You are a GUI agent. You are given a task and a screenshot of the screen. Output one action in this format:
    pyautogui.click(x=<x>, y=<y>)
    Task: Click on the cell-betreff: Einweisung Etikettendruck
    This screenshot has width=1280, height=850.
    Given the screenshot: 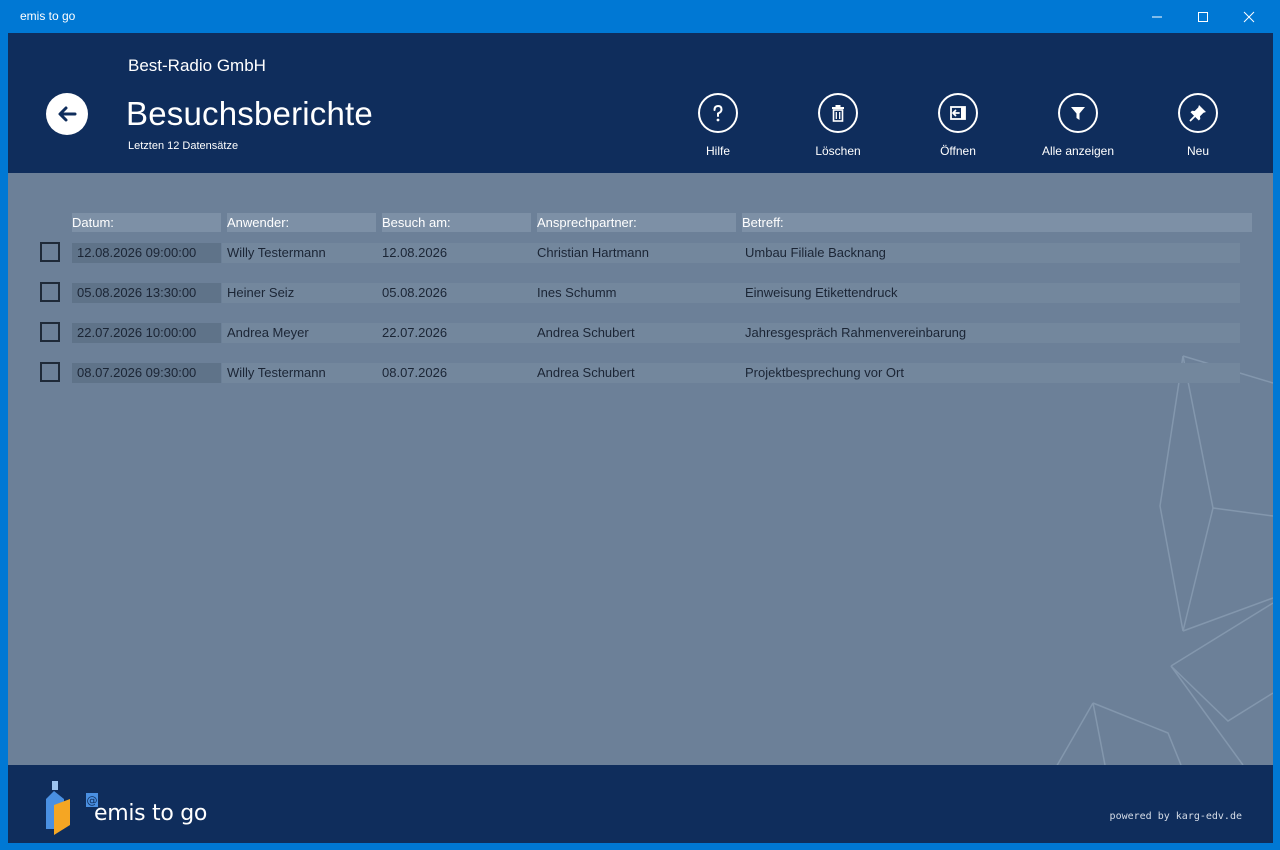 What is the action you would take?
    pyautogui.click(x=821, y=292)
    